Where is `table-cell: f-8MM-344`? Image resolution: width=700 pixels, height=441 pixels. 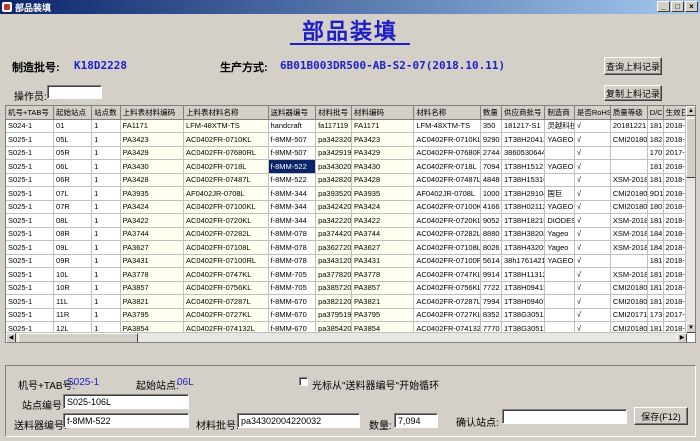 table-cell: f-8MM-344 is located at coordinates (292, 220).